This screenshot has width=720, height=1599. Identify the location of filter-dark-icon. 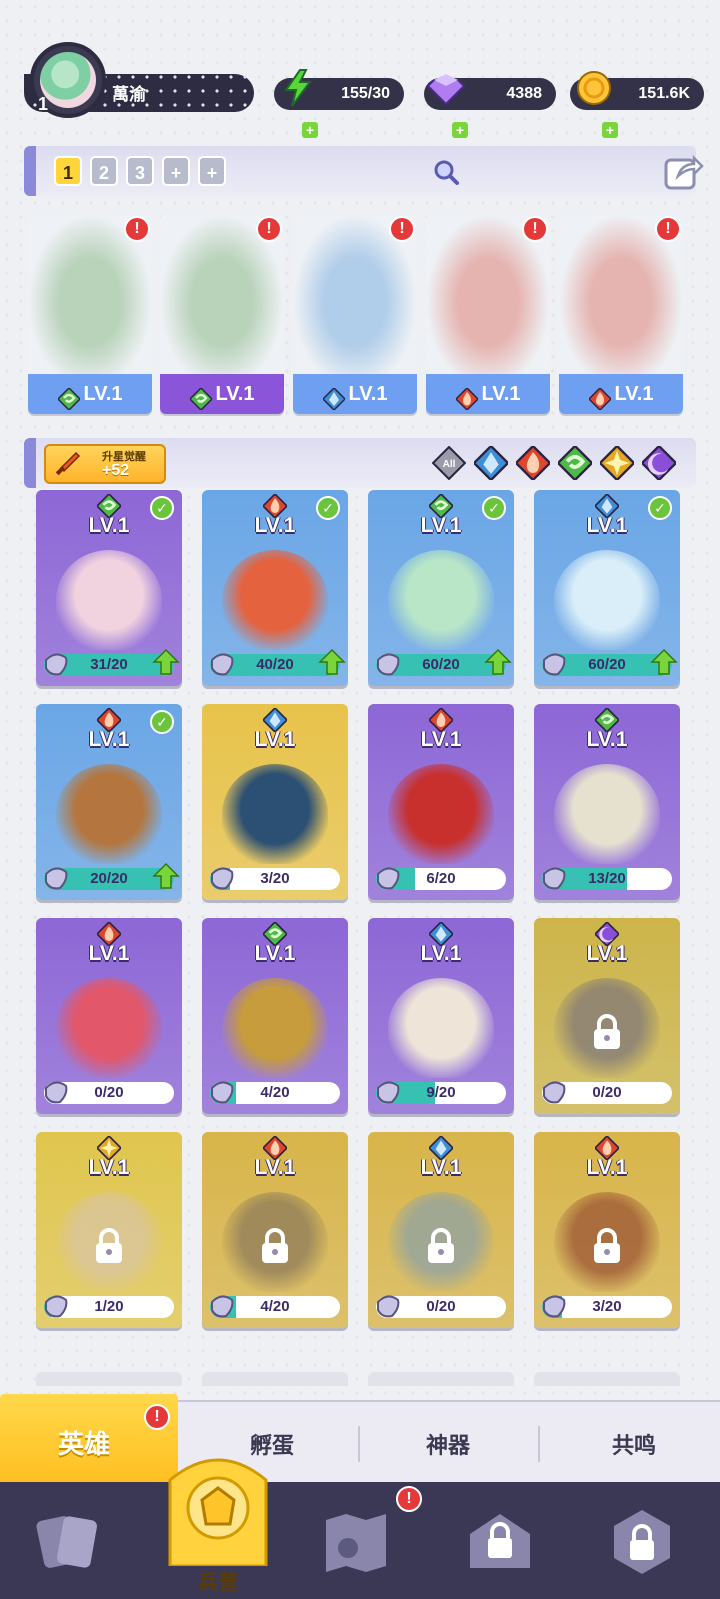
(659, 463).